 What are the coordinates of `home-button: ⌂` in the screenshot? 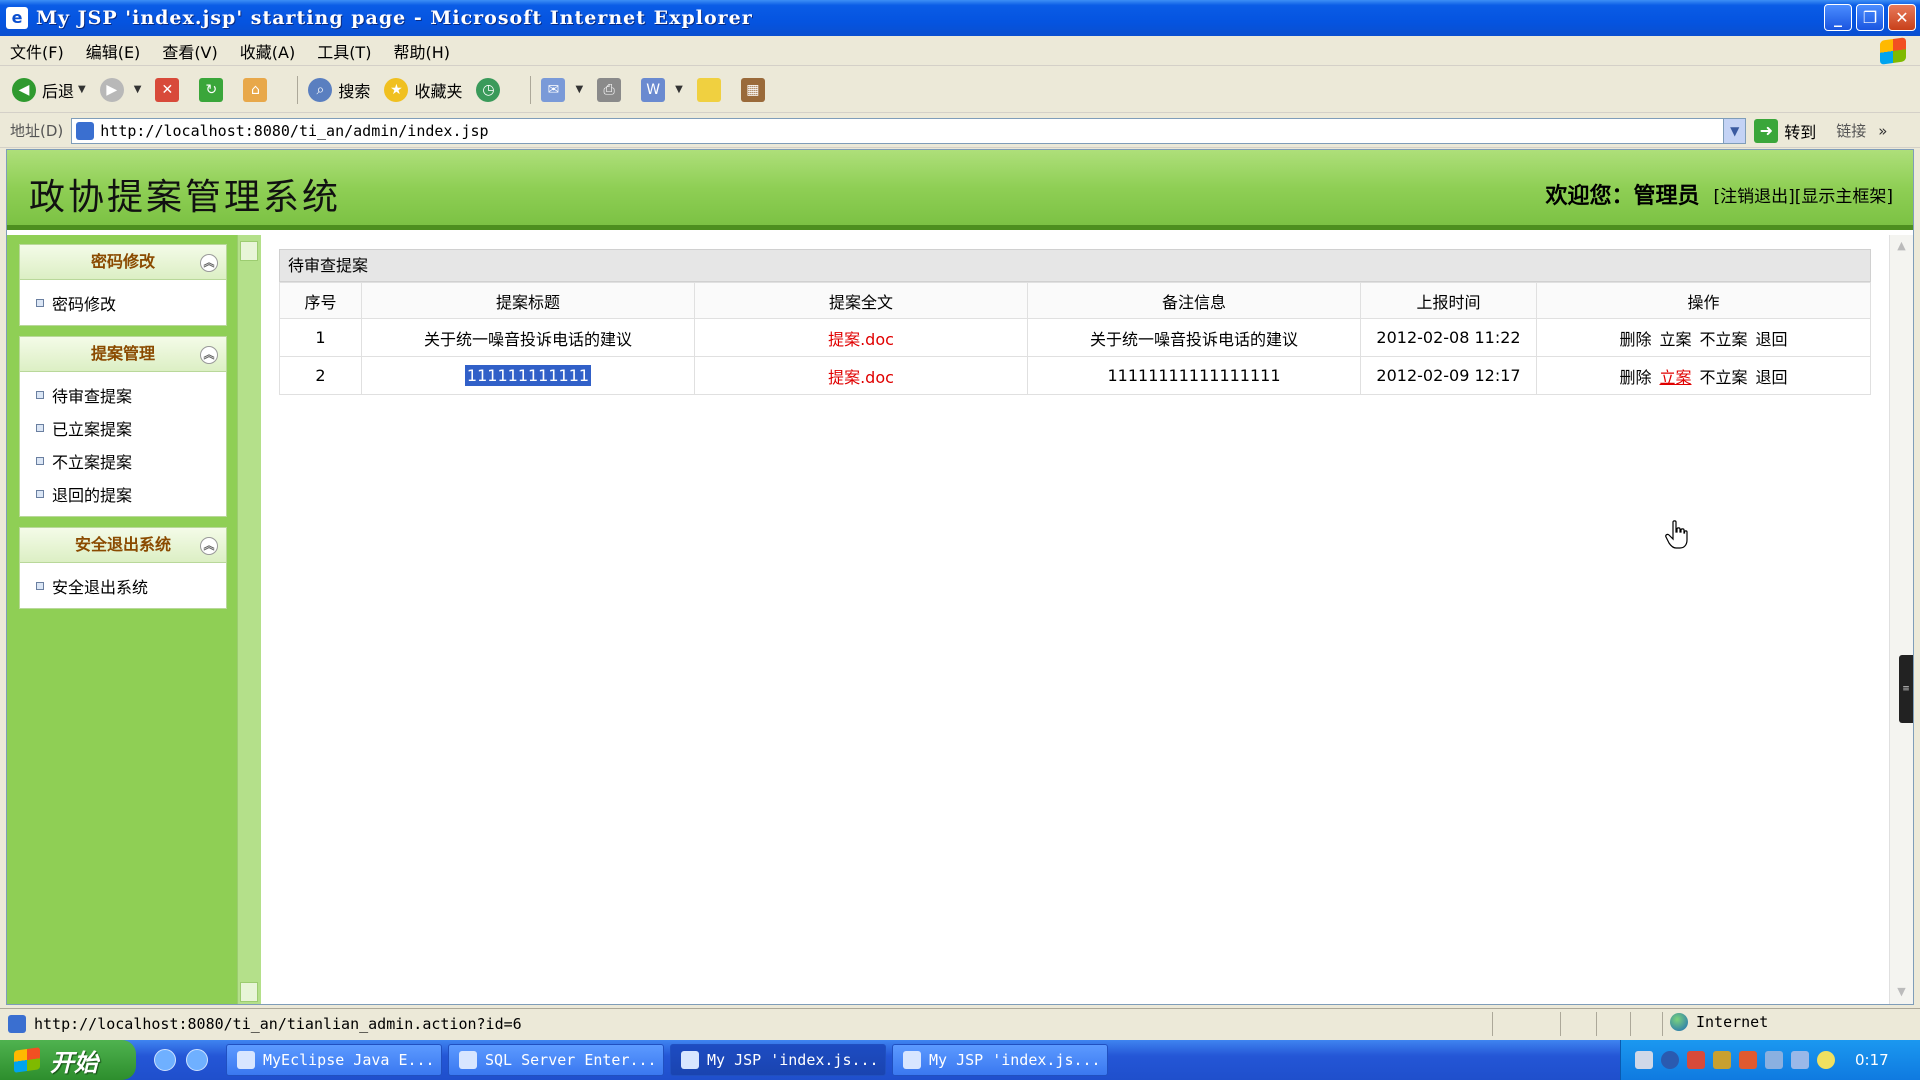 It's located at (258, 89).